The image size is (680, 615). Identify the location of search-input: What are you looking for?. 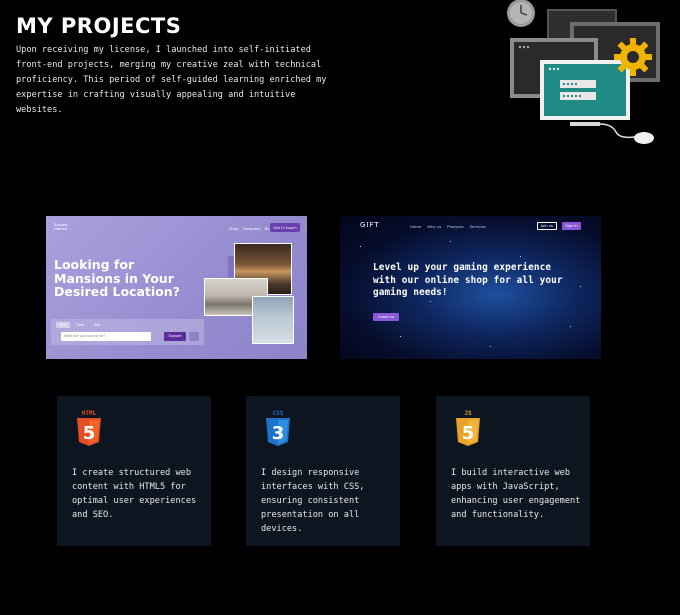
(106, 336).